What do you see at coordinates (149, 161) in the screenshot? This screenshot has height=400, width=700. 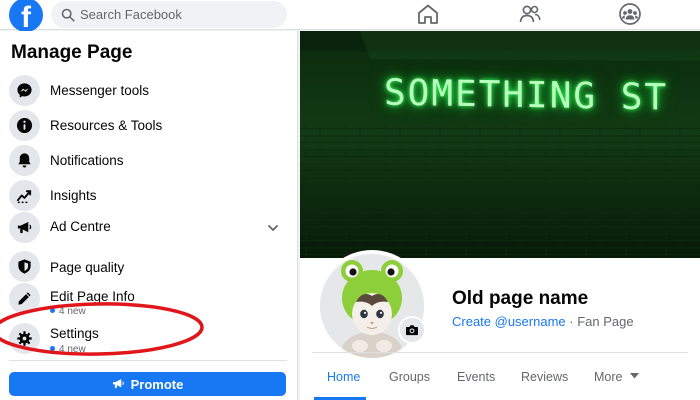 I see `sidebar-item-notifications: Notifications` at bounding box center [149, 161].